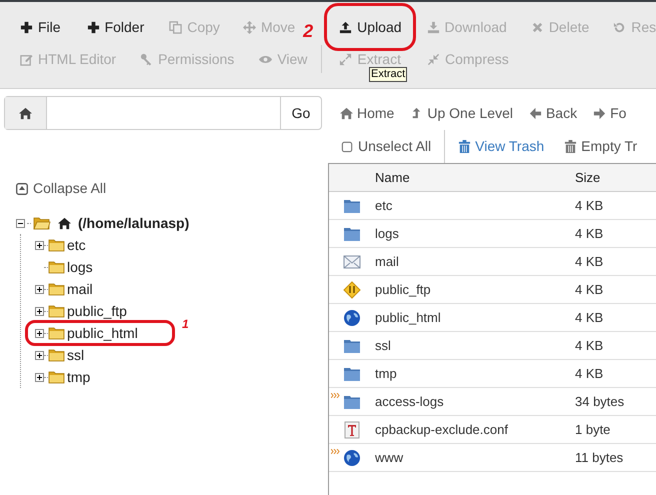 The width and height of the screenshot is (656, 495). Describe the element at coordinates (461, 113) in the screenshot. I see `nav-button: Up One Level` at that location.